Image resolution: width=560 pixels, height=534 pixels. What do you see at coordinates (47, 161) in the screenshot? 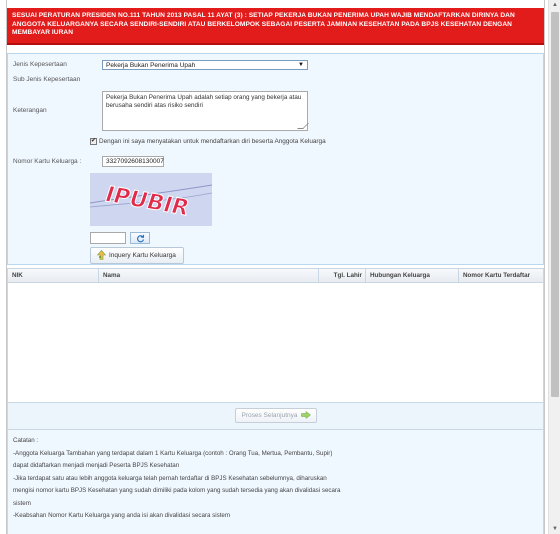
I see `kk-label: Nomor Kartu Keluarga :` at bounding box center [47, 161].